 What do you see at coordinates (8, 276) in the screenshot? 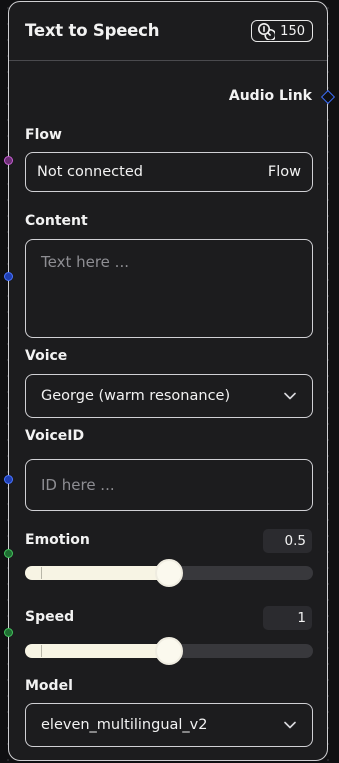
I see `content-input-handle` at bounding box center [8, 276].